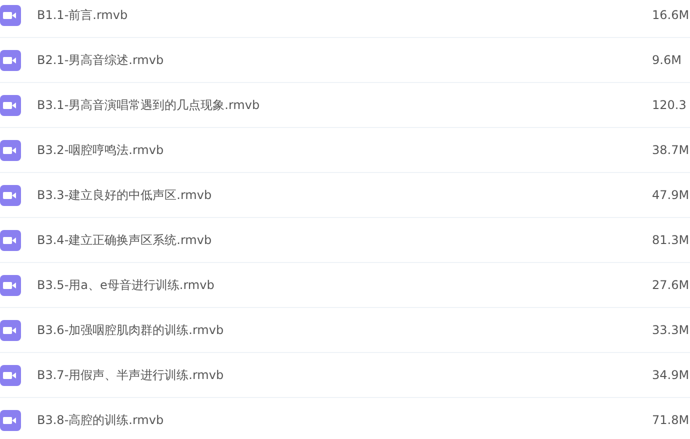  What do you see at coordinates (671, 420) in the screenshot?
I see `file-size: 71.8M` at bounding box center [671, 420].